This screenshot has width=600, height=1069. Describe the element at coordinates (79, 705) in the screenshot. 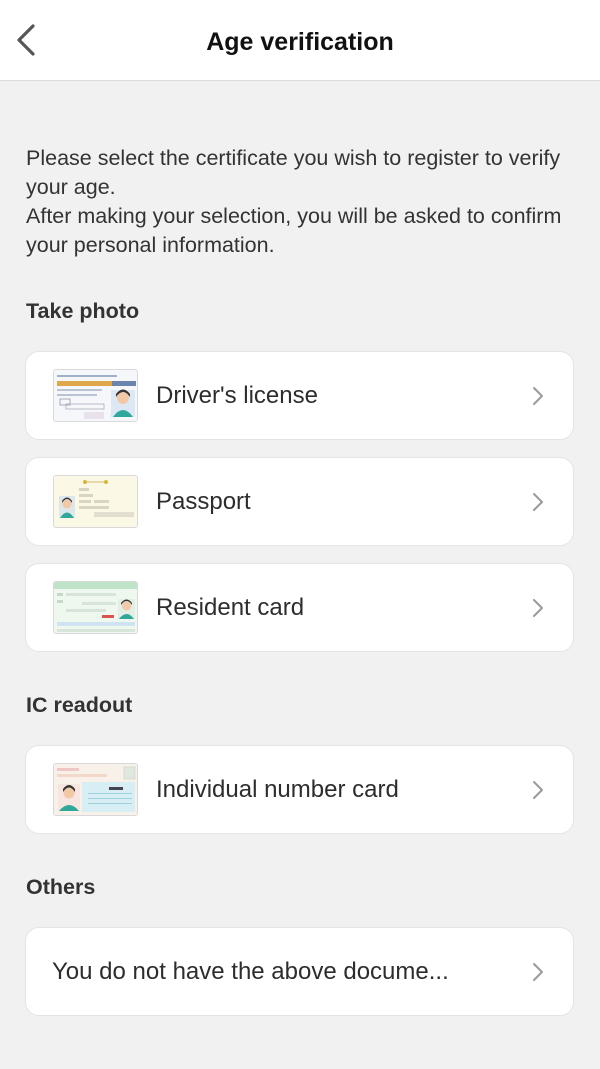

I see `section-heading-ic-readout: IC readout` at that location.